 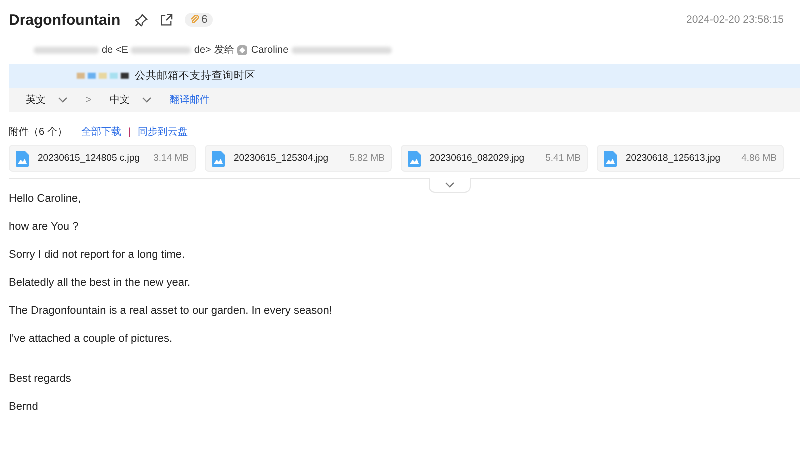 What do you see at coordinates (758, 158) in the screenshot?
I see `attachment-size: 4.86 MB` at bounding box center [758, 158].